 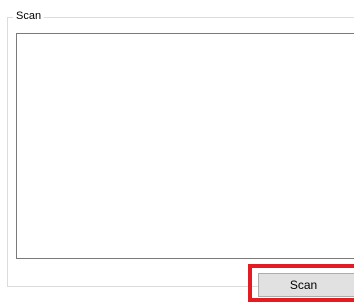 I want to click on scan-button: Scan, so click(x=306, y=285).